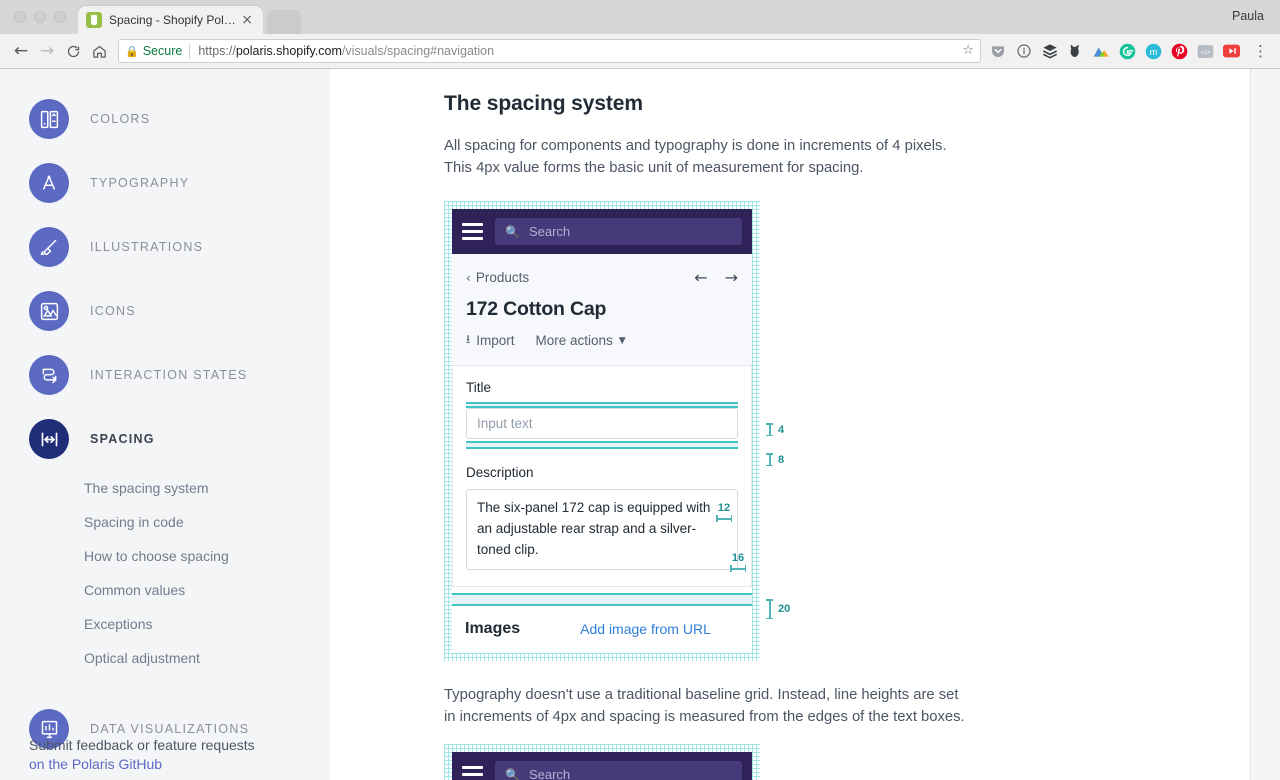  Describe the element at coordinates (602, 423) in the screenshot. I see `title-input: Input text` at that location.